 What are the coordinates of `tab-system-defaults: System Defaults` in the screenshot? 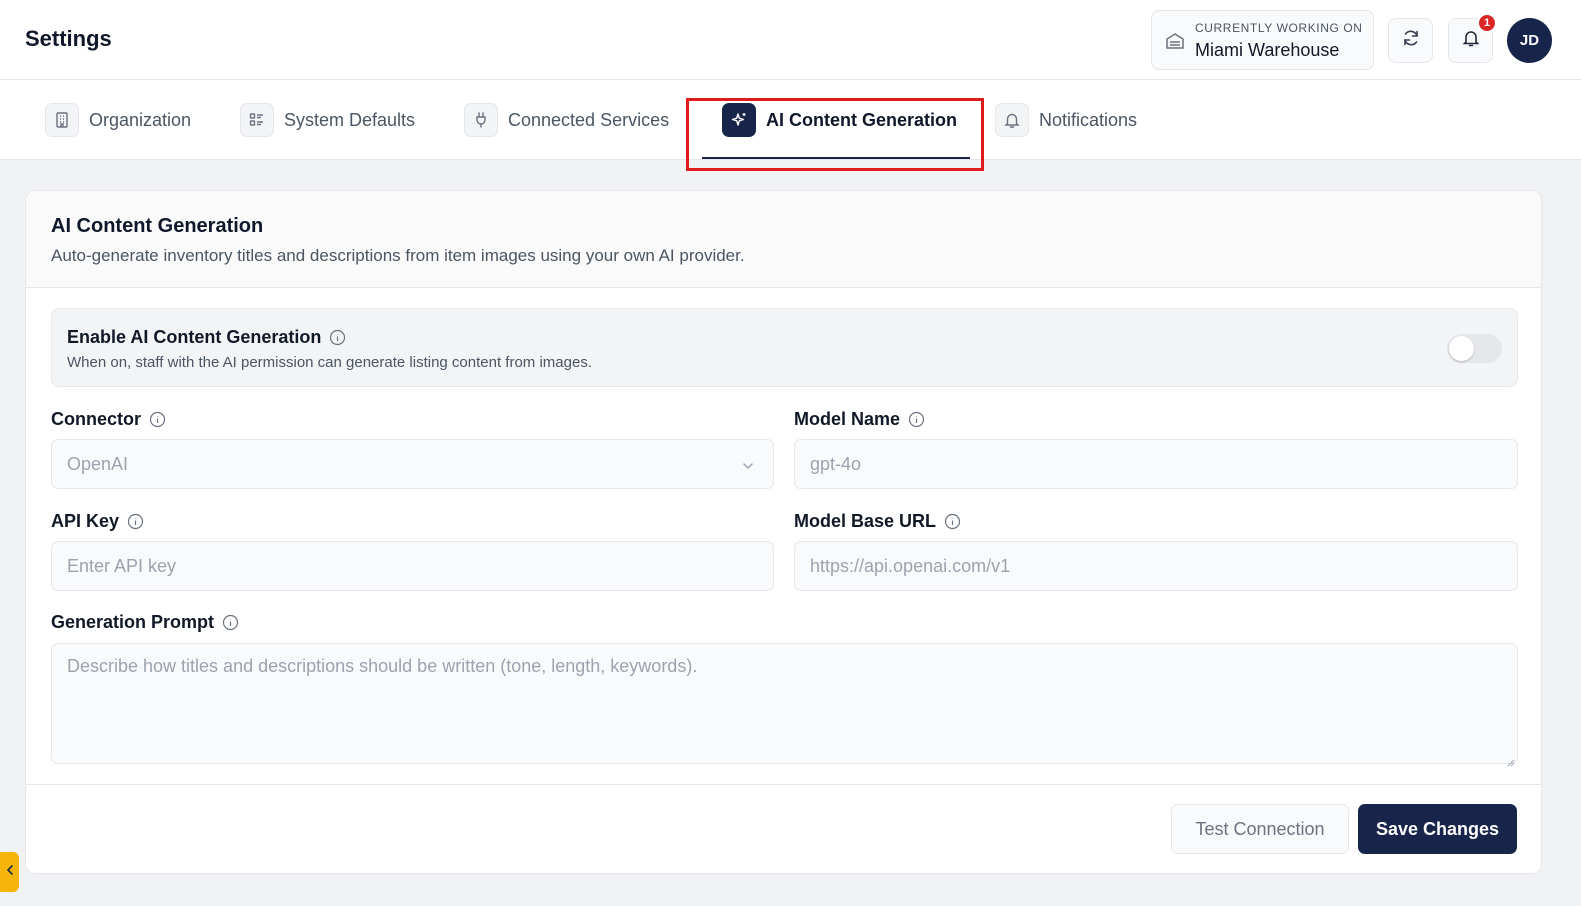 It's located at (327, 120).